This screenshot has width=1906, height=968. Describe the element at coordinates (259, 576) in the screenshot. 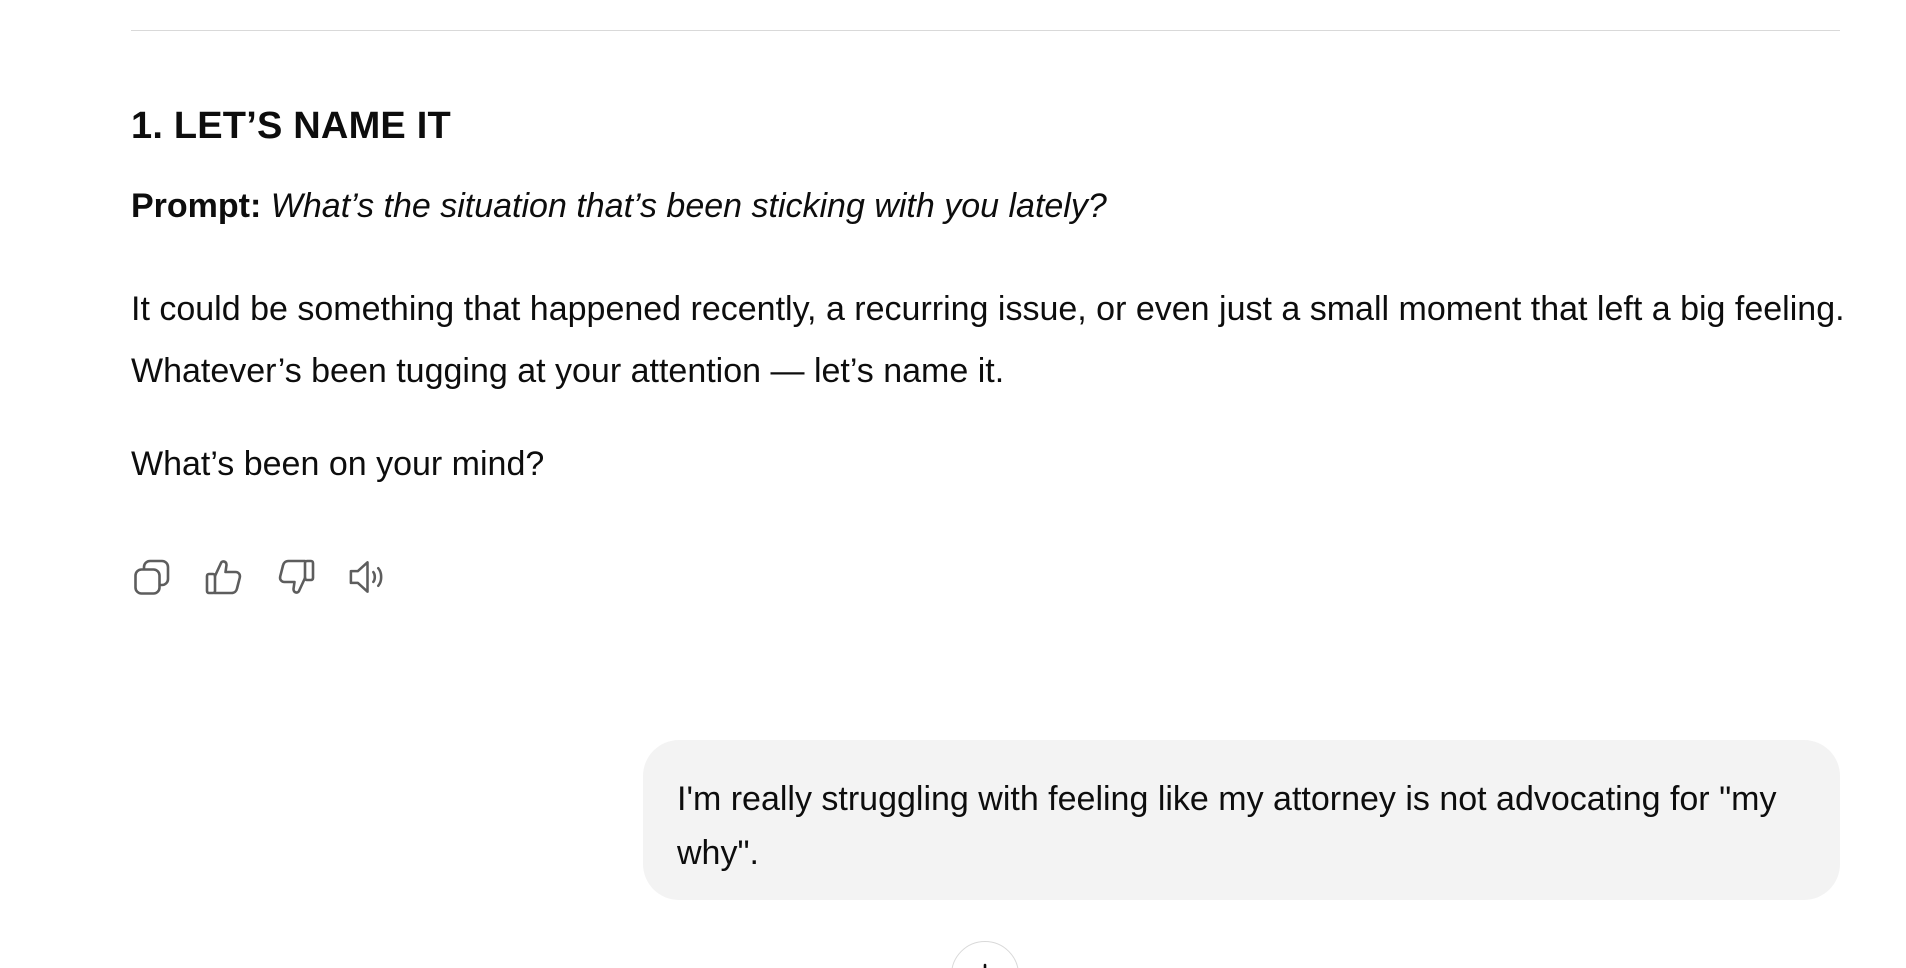

I see `message-actions` at that location.